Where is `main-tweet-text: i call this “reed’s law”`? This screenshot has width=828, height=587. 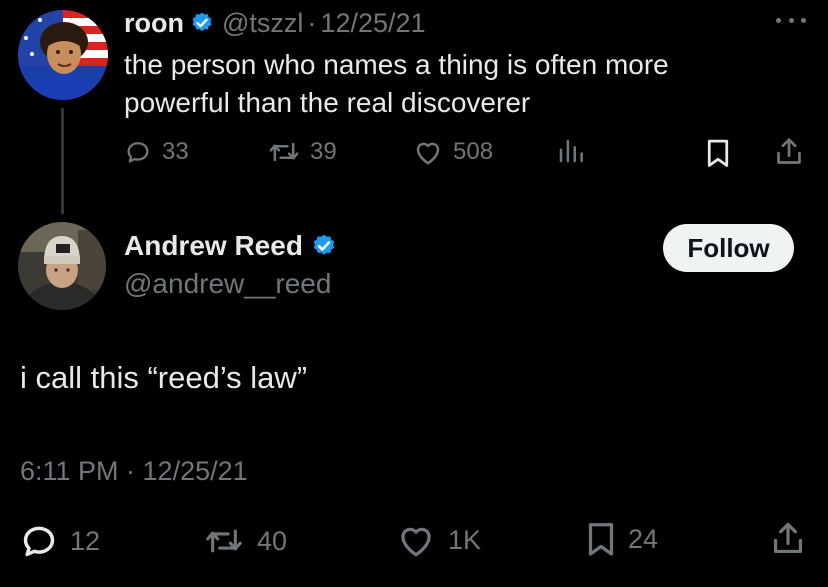
main-tweet-text: i call this “reed’s law” is located at coordinates (164, 377).